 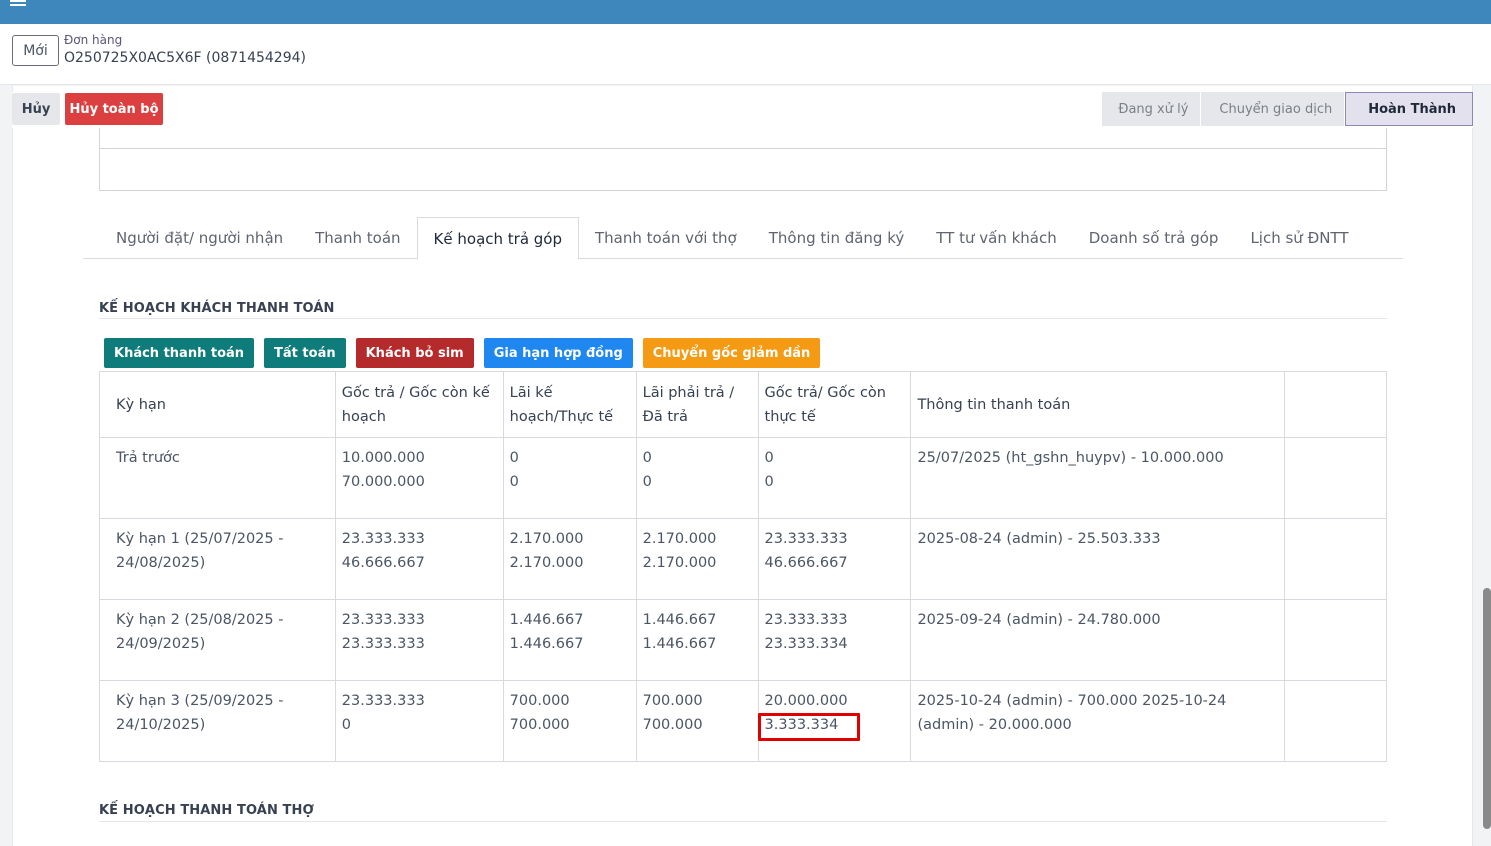 What do you see at coordinates (806, 644) in the screenshot?
I see `cell-value: 23.333.334` at bounding box center [806, 644].